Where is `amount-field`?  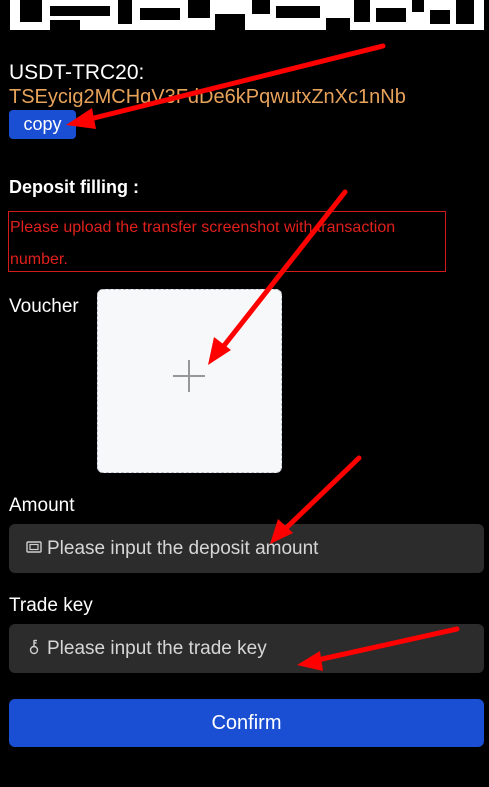 amount-field is located at coordinates (246, 548).